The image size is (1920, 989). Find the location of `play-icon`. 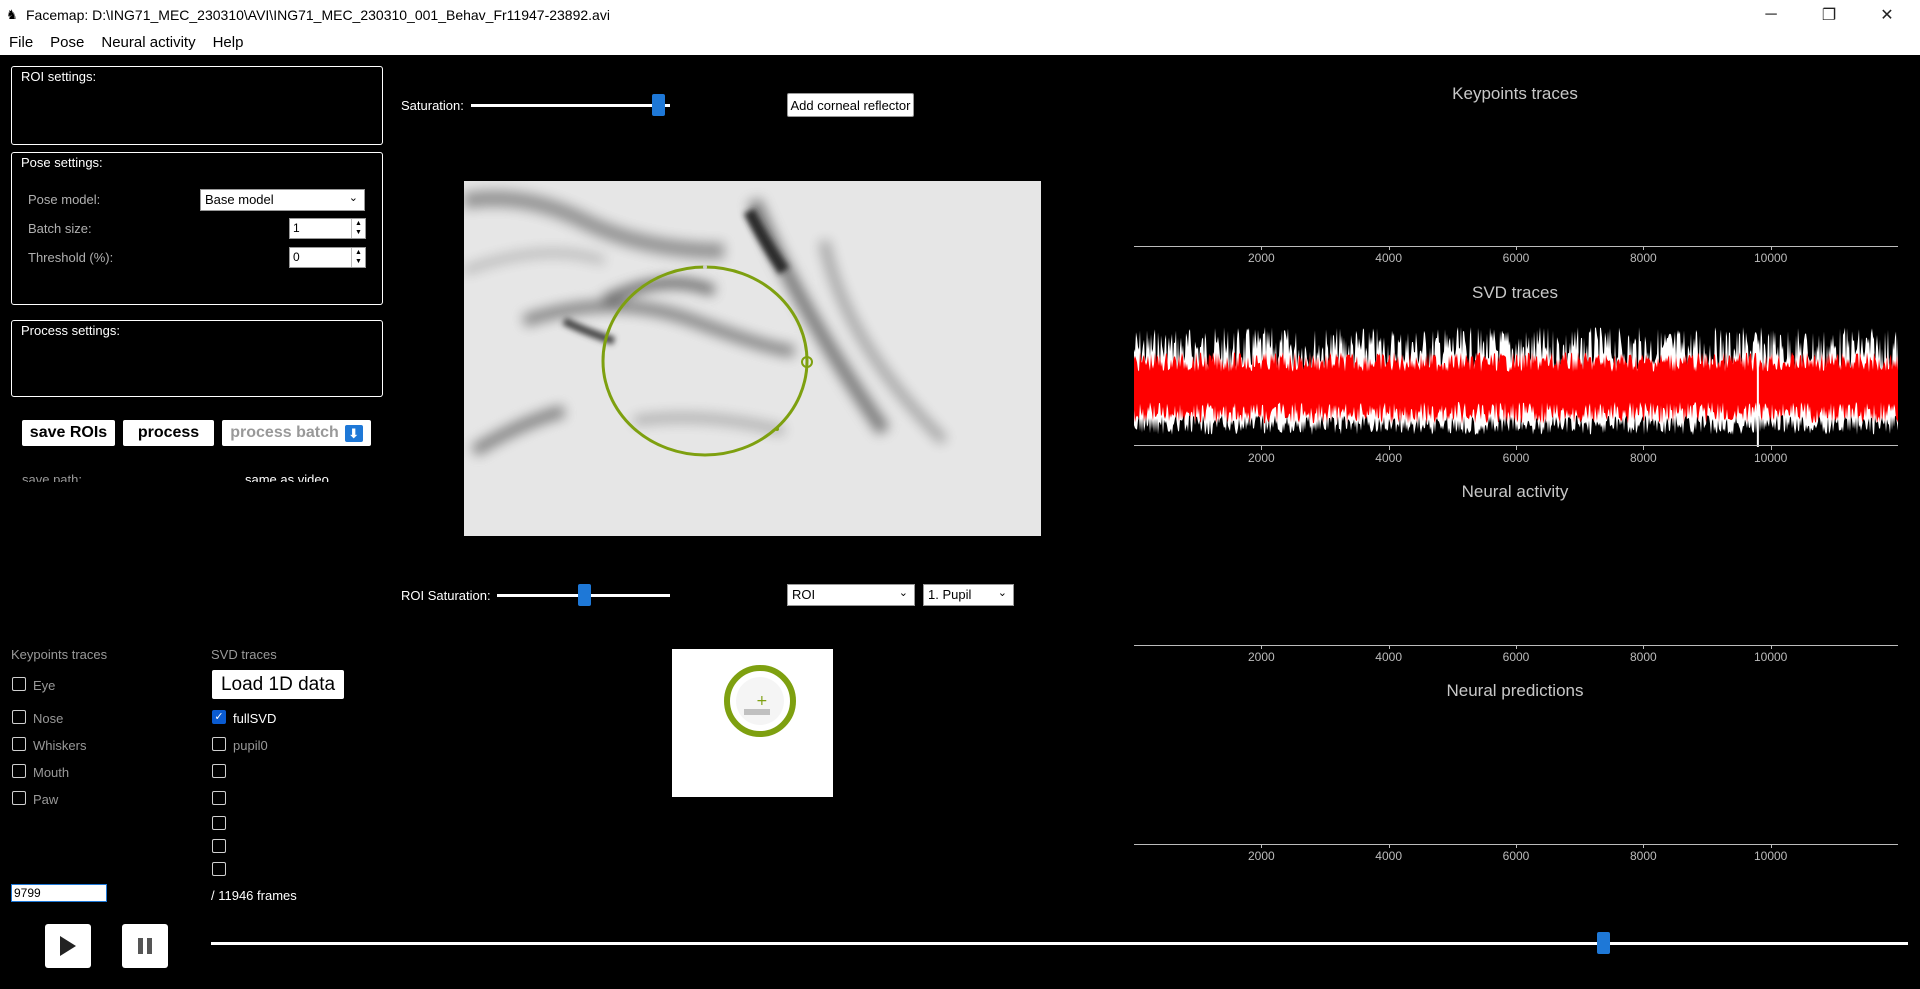

play-icon is located at coordinates (68, 946).